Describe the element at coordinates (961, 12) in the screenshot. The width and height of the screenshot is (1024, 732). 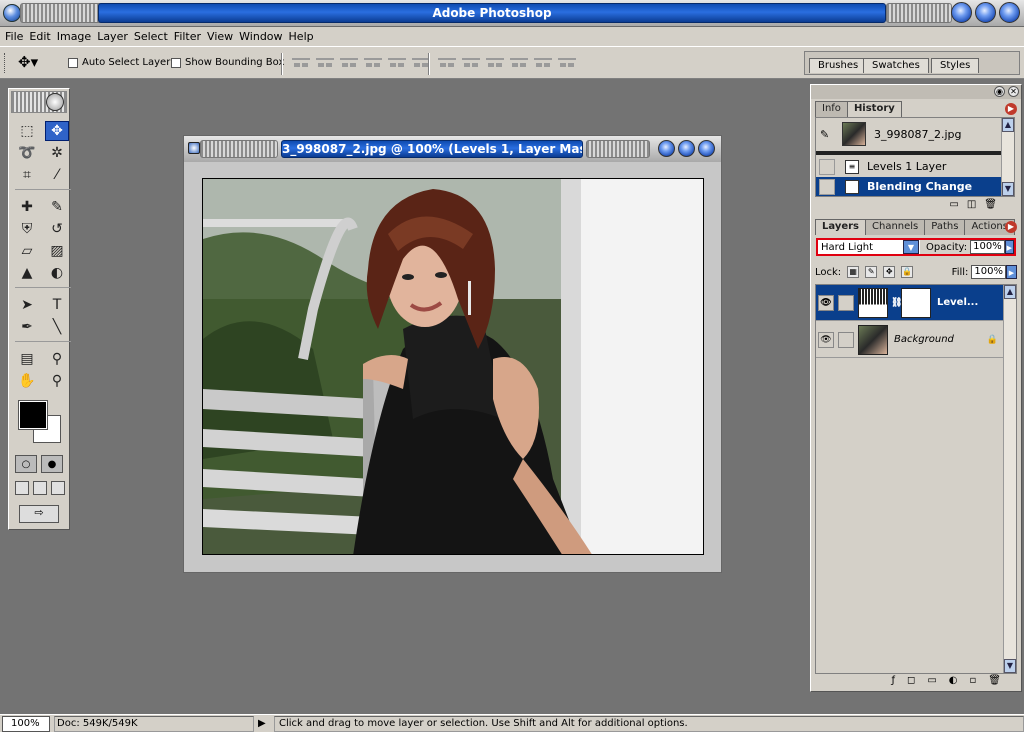
I see `minimize-button` at that location.